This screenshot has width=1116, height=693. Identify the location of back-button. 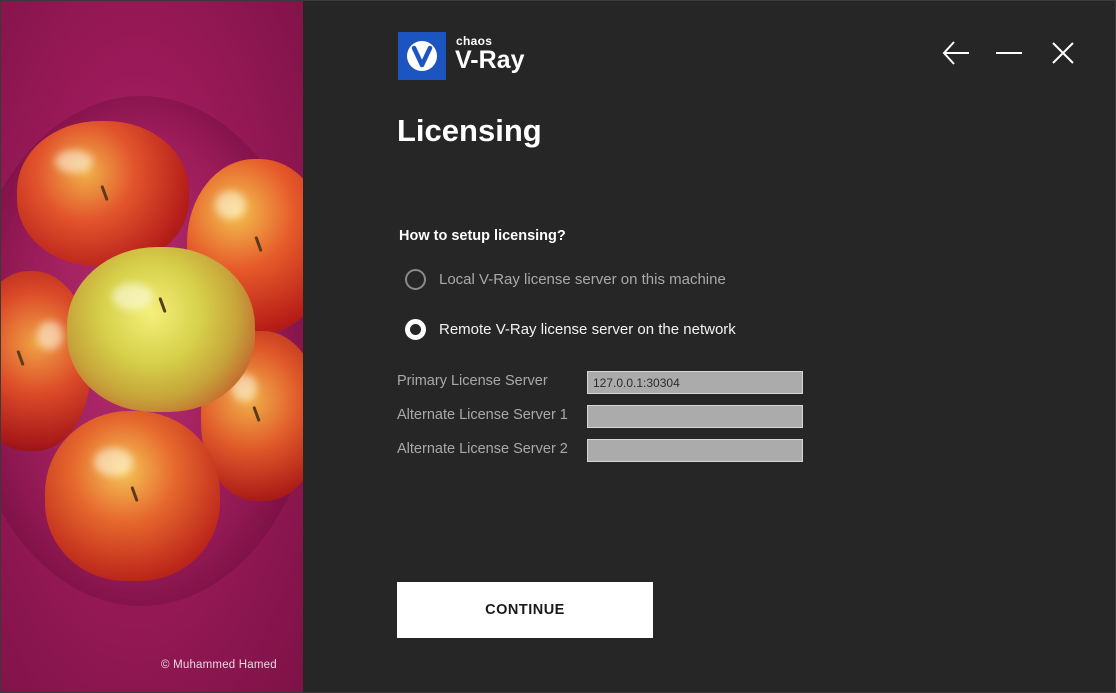
(956, 53).